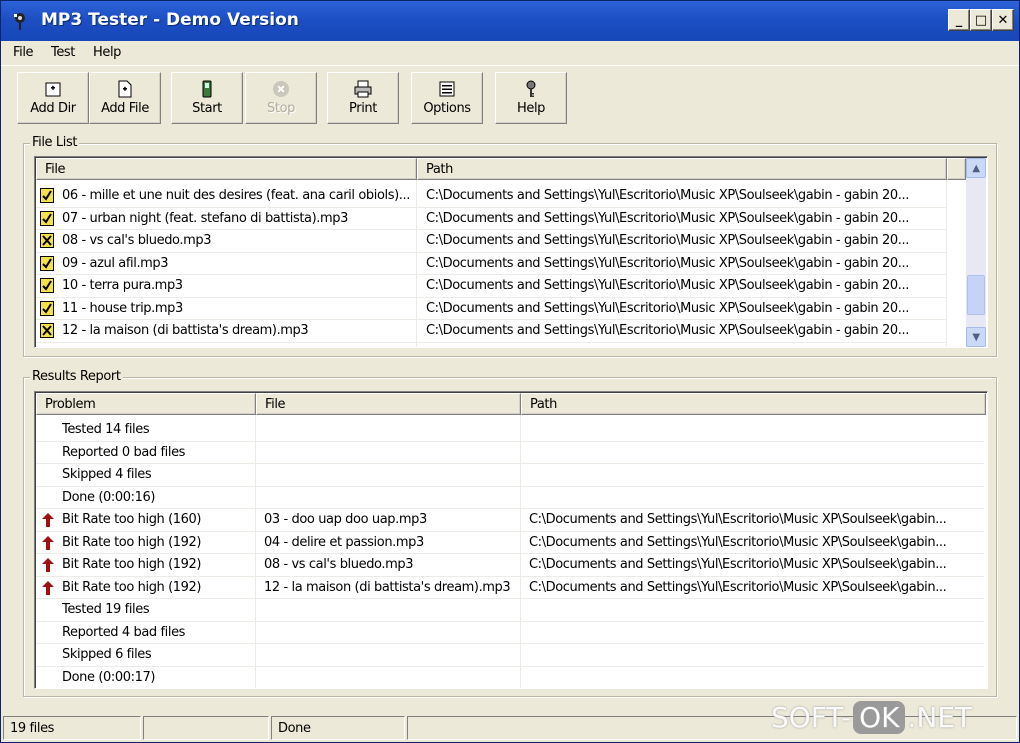  I want to click on column-path: Path, so click(682, 169).